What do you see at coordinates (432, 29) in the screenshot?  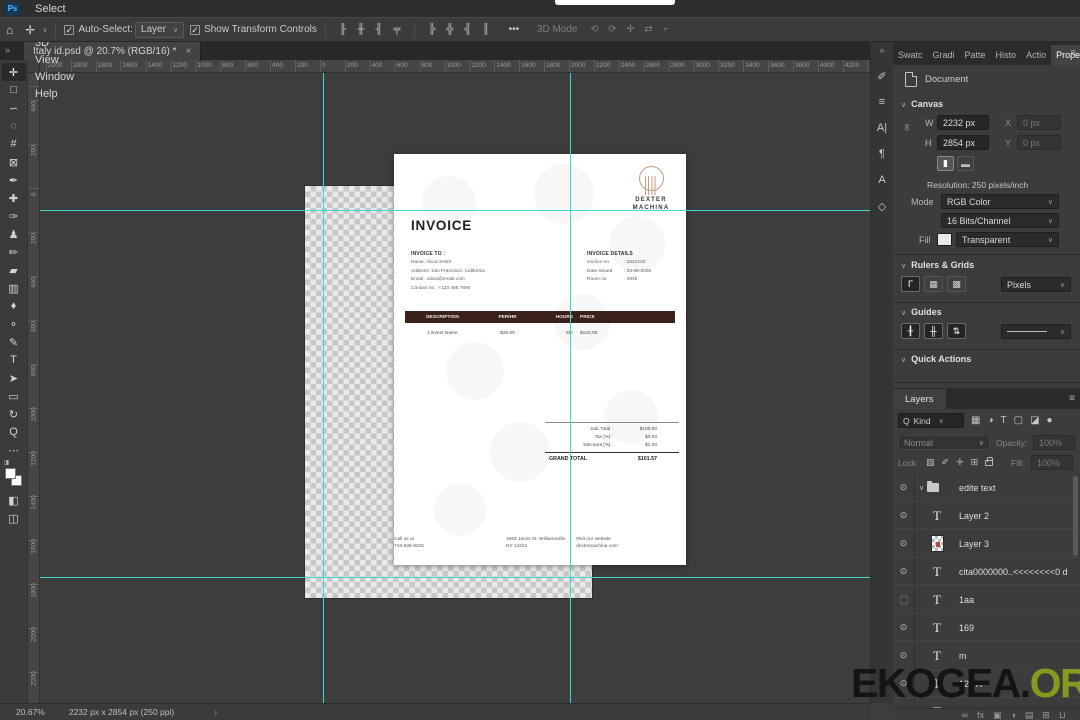 I see `distribute-icon: ╠` at bounding box center [432, 29].